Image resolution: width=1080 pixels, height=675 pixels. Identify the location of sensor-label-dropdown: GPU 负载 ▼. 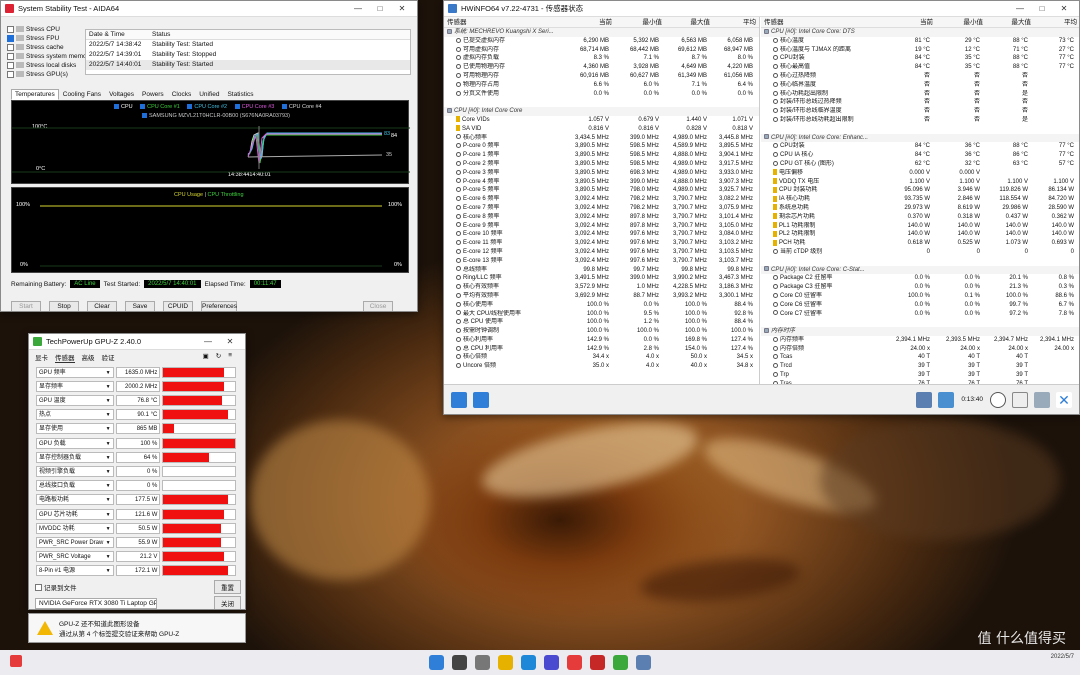
(75, 443).